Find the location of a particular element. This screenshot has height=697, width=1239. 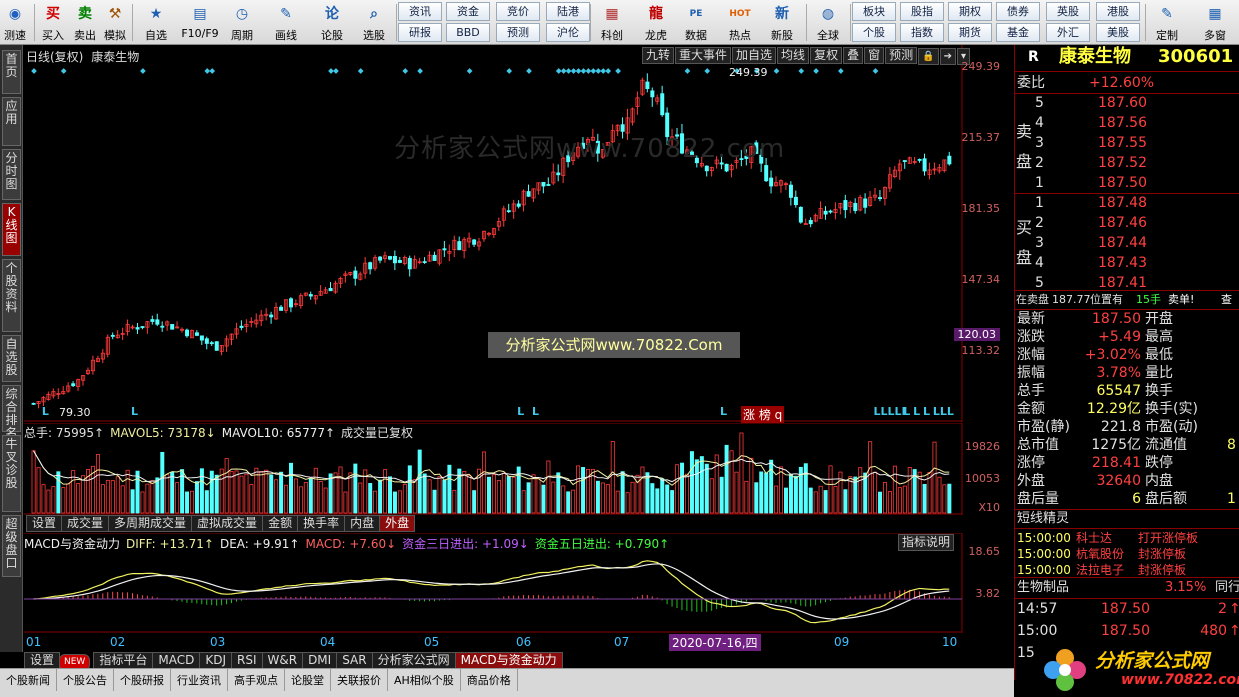

volume-tab: 虚拟成交量 is located at coordinates (227, 523).